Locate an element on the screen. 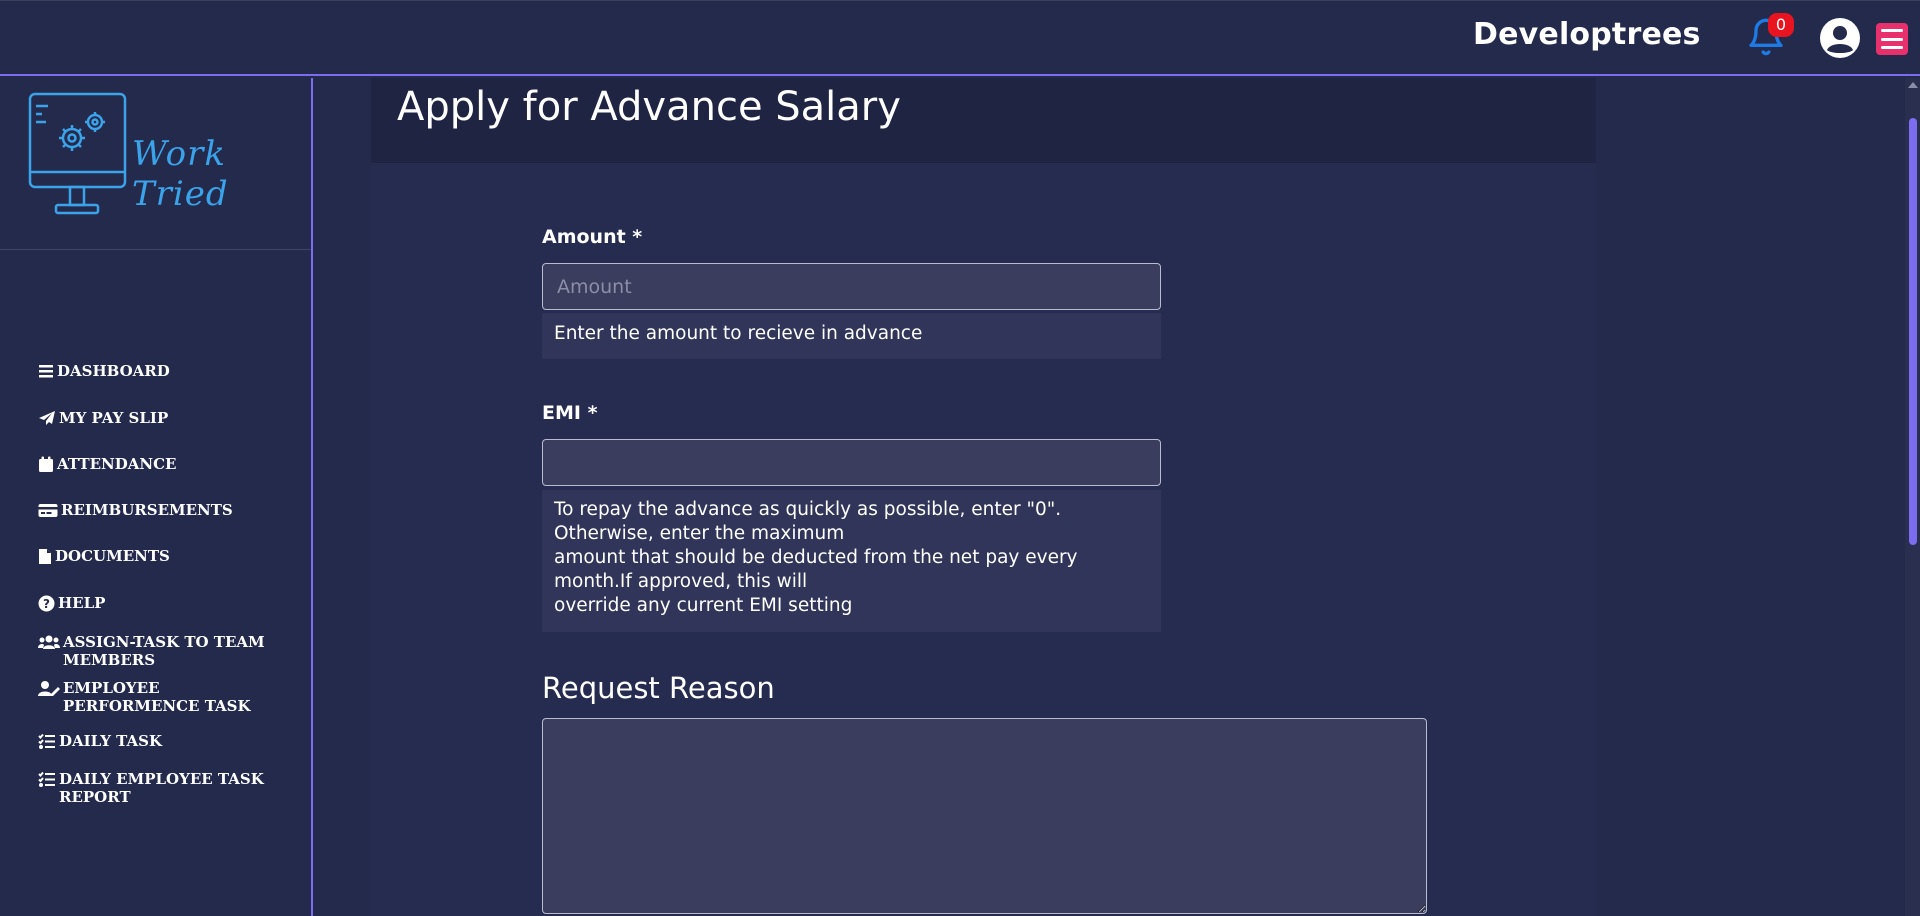 This screenshot has width=1920, height=916. sidebar-item-employee-performance-task: EMPLOYEE PERFORMENCE TASK is located at coordinates (168, 697).